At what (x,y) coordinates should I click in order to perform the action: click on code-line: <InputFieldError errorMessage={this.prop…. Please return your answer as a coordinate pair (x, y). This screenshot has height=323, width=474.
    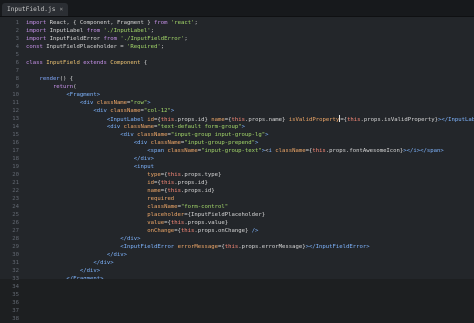
    Looking at the image, I should click on (250, 247).